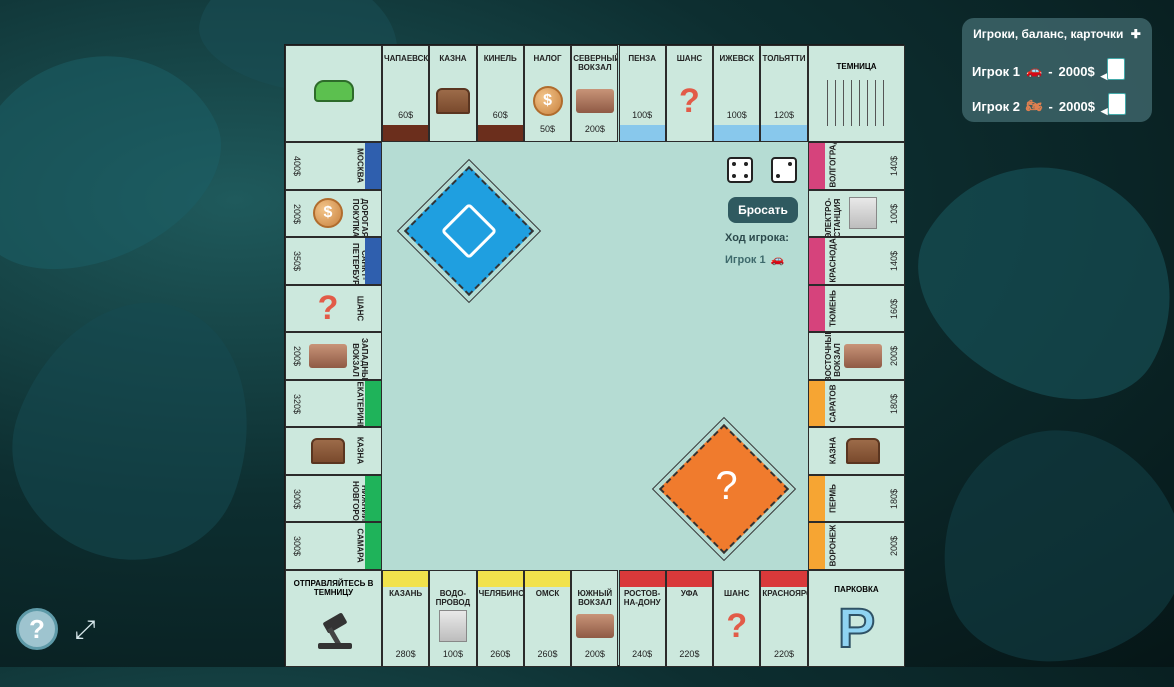 This screenshot has width=1174, height=687. I want to click on cell-price: 280$, so click(405, 654).